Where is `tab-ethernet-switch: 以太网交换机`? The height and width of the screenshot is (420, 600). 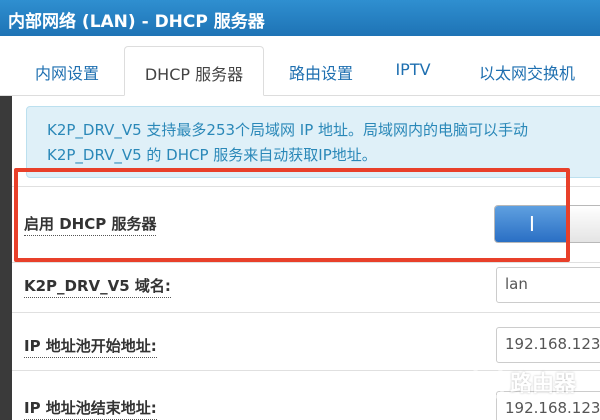 tab-ethernet-switch: 以太网交换机 is located at coordinates (527, 71).